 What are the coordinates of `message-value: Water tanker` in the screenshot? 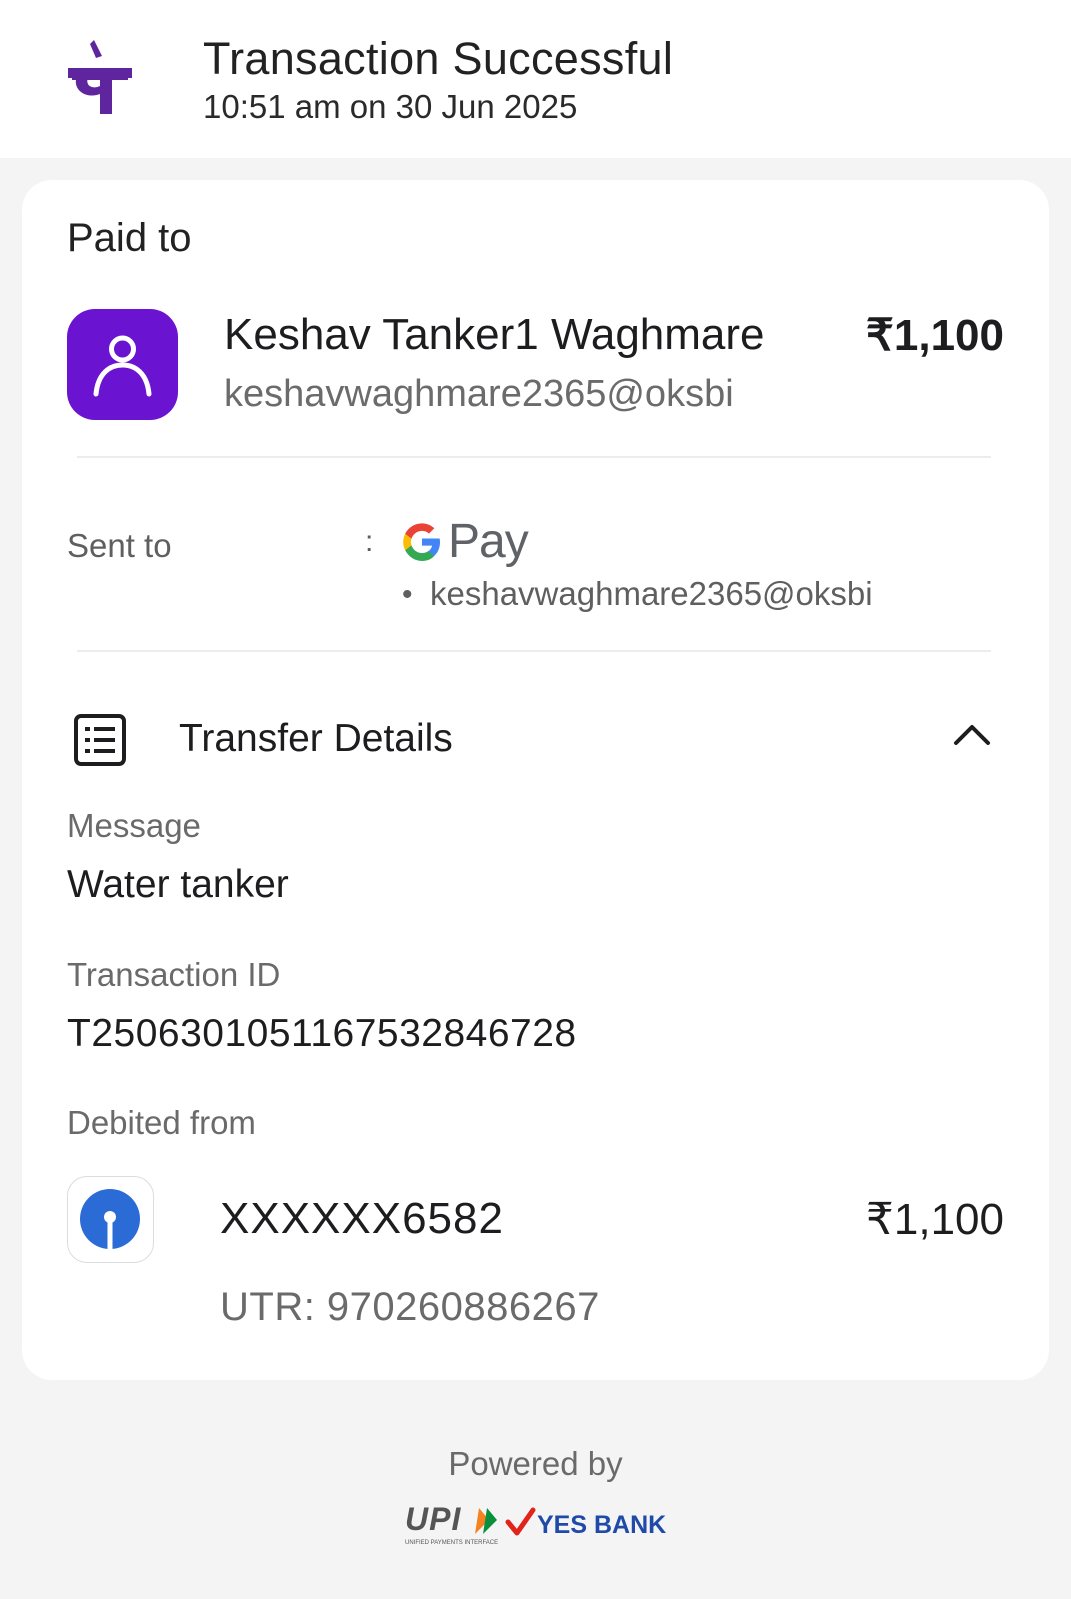 It's located at (178, 884).